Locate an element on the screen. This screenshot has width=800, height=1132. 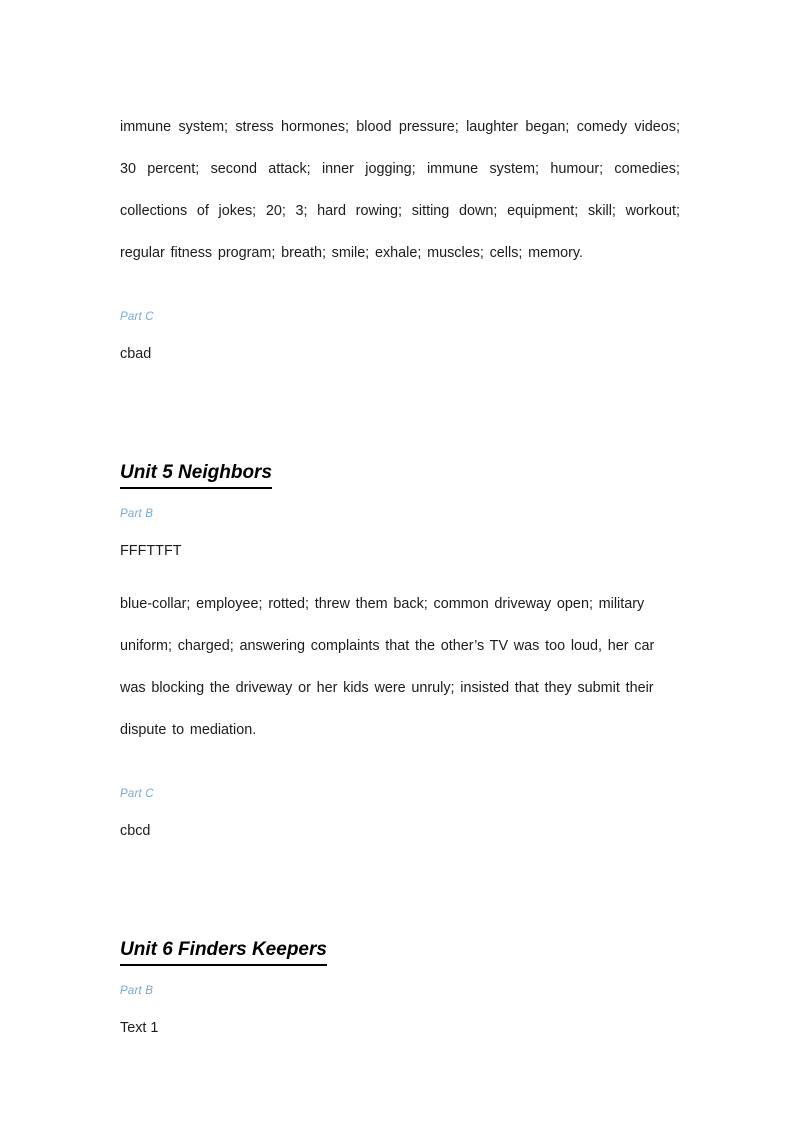
unit4-part-c-label: Part C is located at coordinates (137, 317).